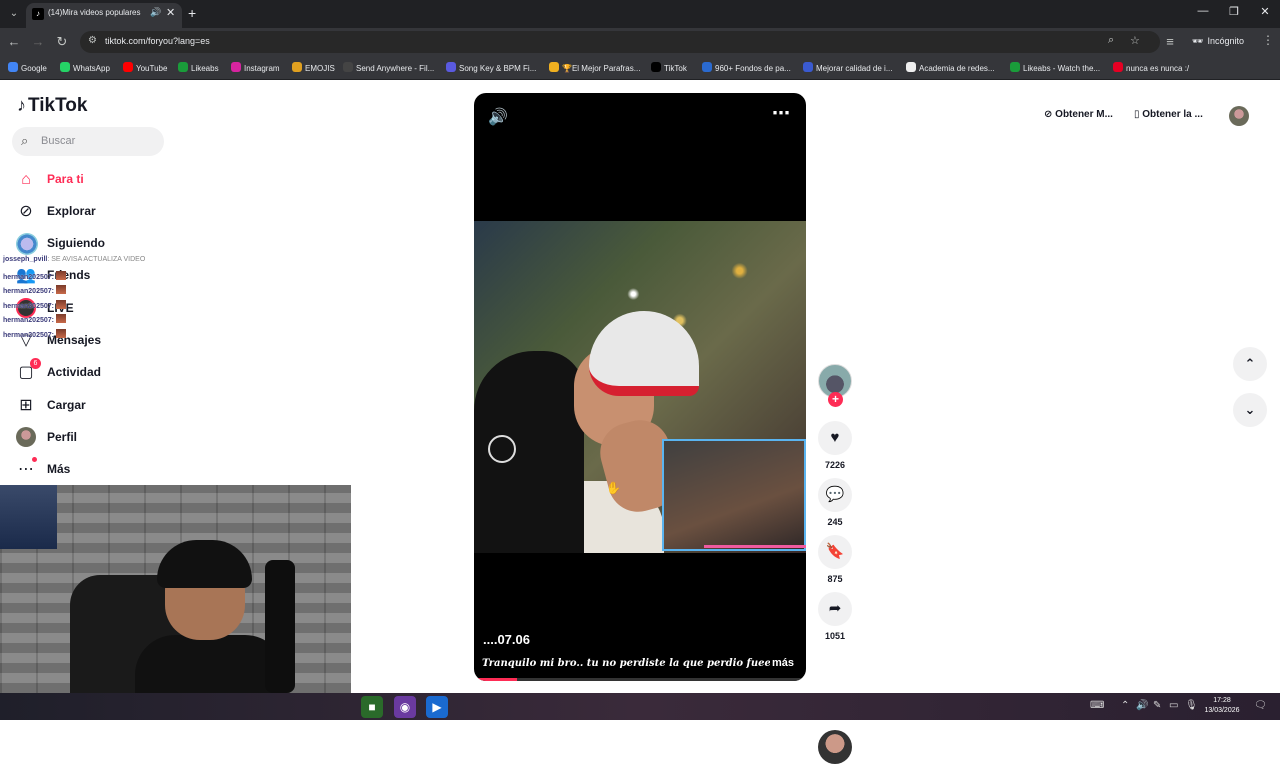  Describe the element at coordinates (1191, 705) in the screenshot. I see `mic-icon: 🎙` at that location.